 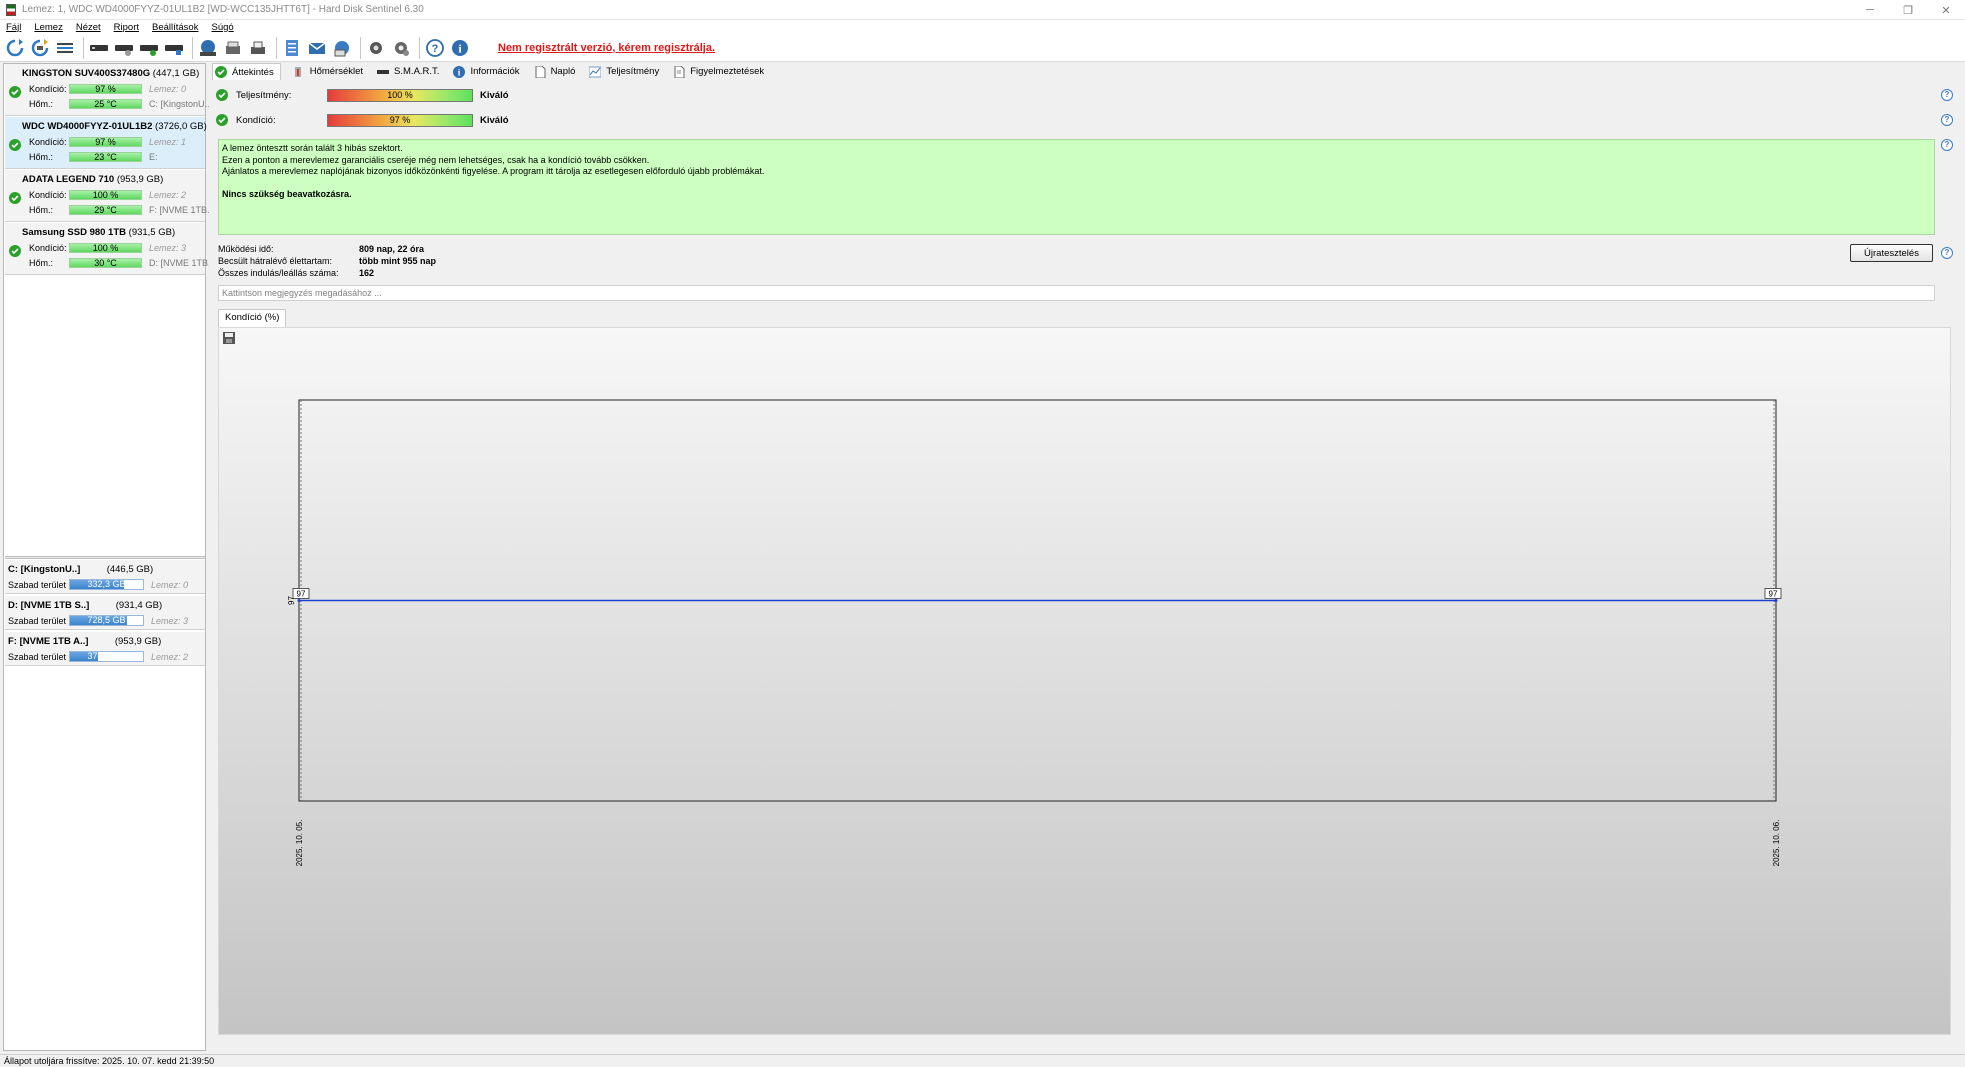 I want to click on menu-file: Fájl, so click(x=13, y=27).